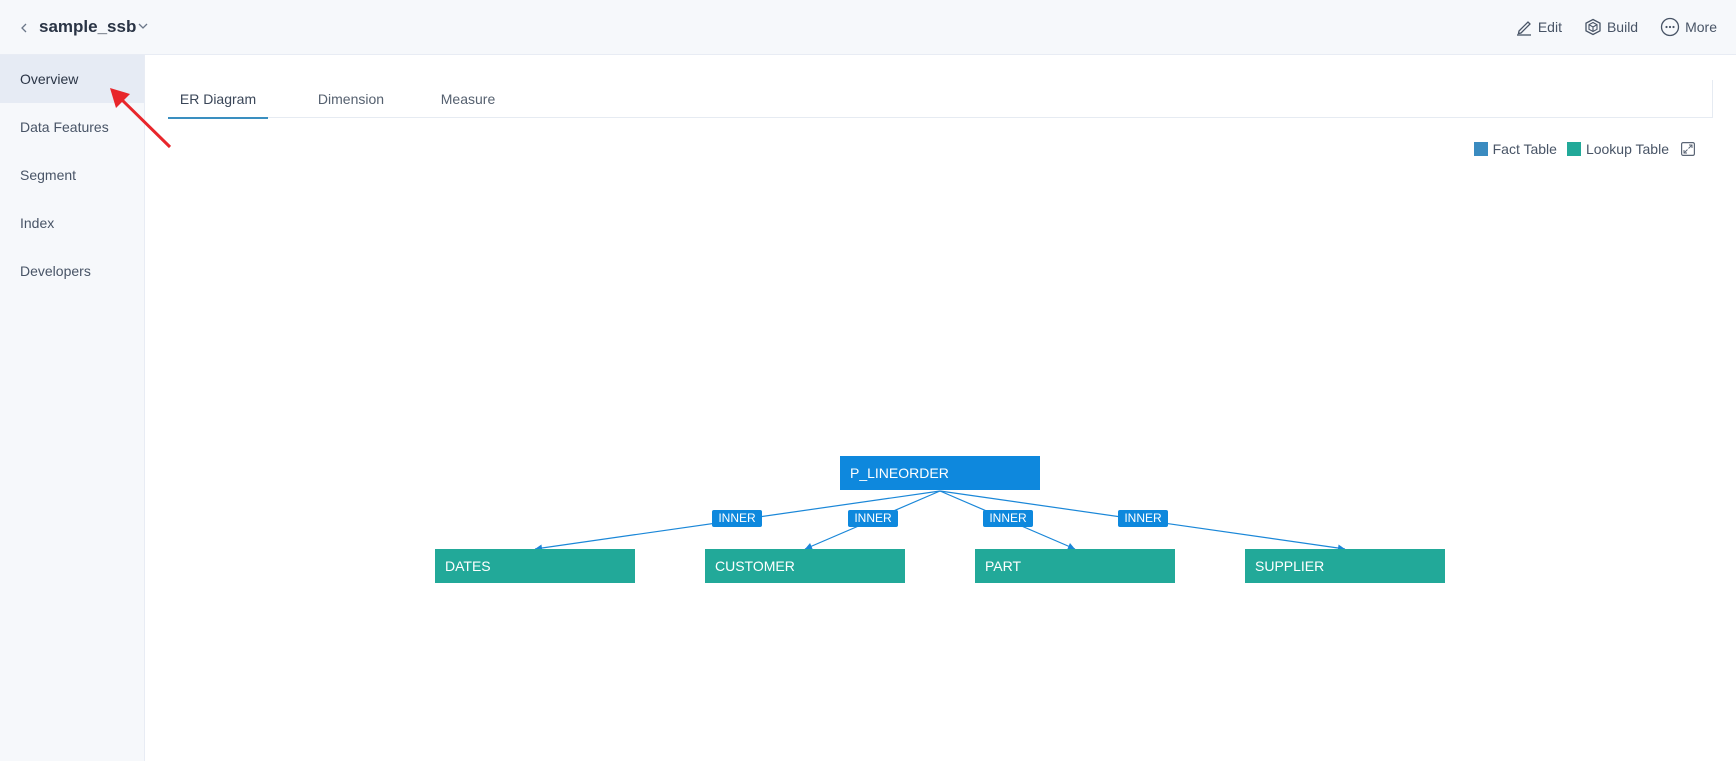  I want to click on more-dots-icon, so click(1670, 27).